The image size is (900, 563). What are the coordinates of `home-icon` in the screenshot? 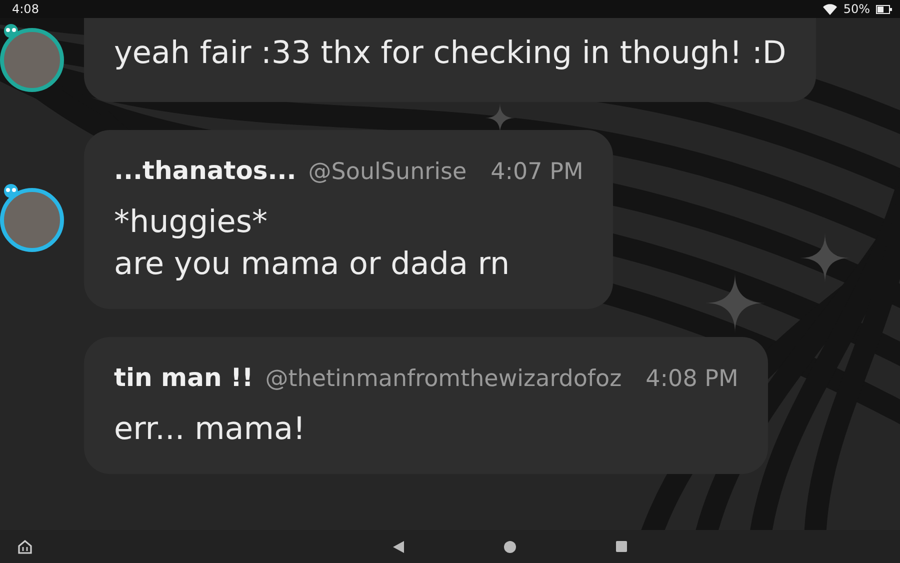 It's located at (510, 546).